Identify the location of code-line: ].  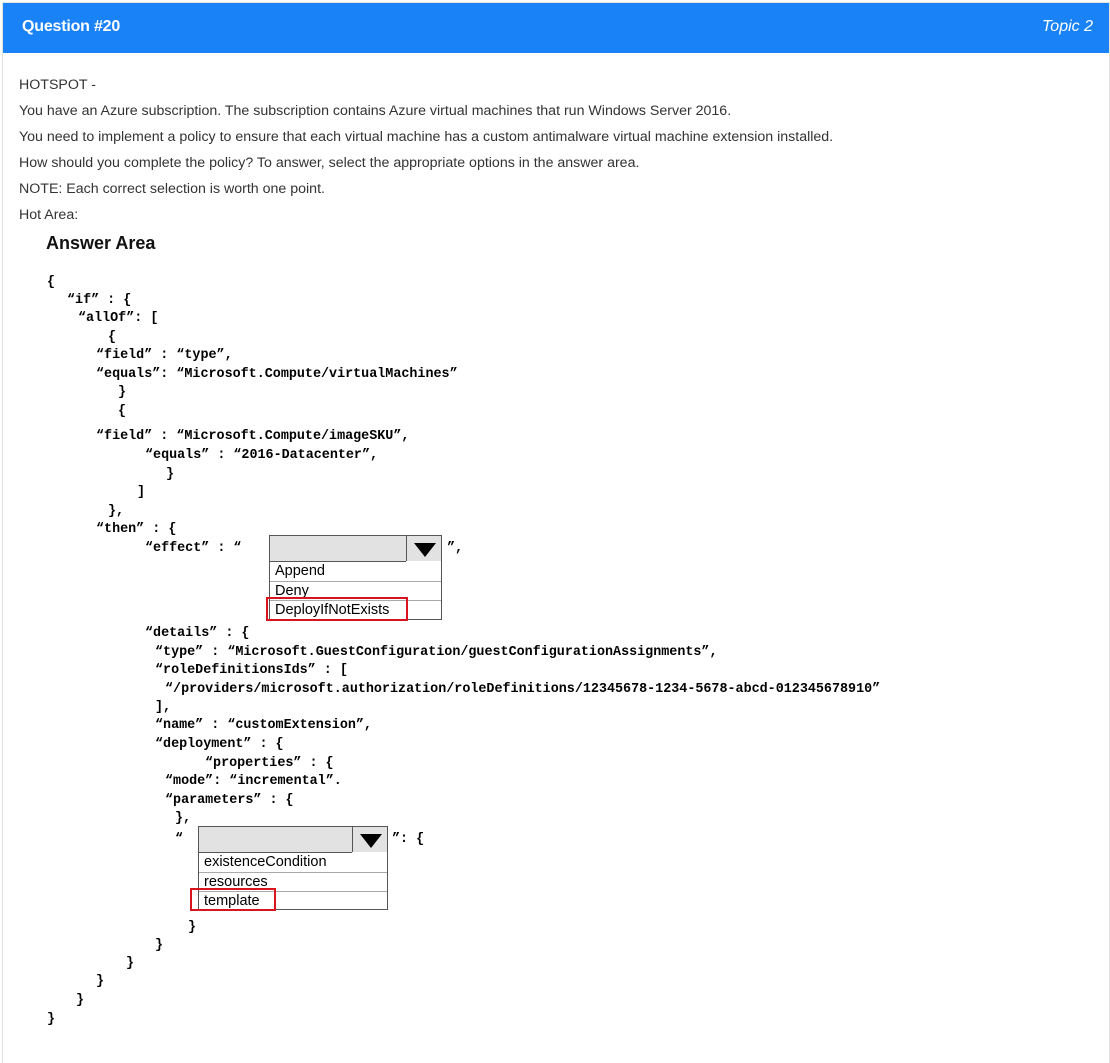
(141, 492).